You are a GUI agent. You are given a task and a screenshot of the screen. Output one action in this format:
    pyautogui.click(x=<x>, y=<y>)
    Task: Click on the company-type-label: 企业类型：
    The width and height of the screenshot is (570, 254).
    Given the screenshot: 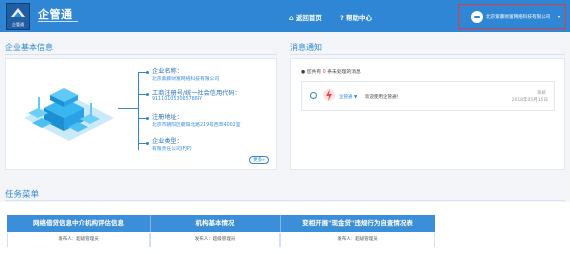 What is the action you would take?
    pyautogui.click(x=167, y=141)
    